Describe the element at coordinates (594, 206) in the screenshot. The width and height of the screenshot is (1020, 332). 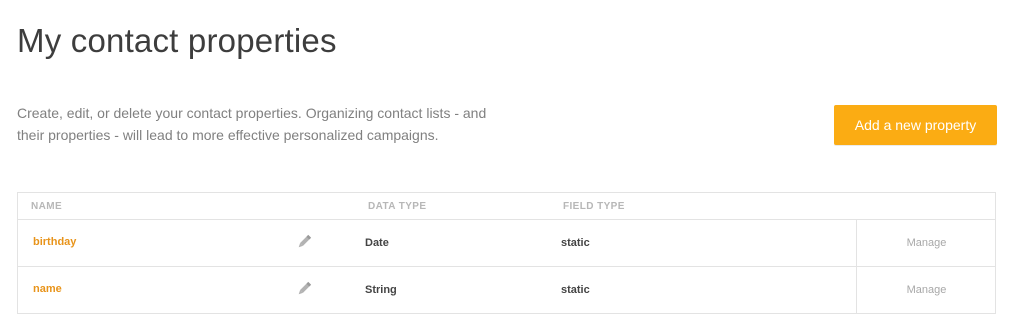
I see `header-field-type: FIELD TYPE` at that location.